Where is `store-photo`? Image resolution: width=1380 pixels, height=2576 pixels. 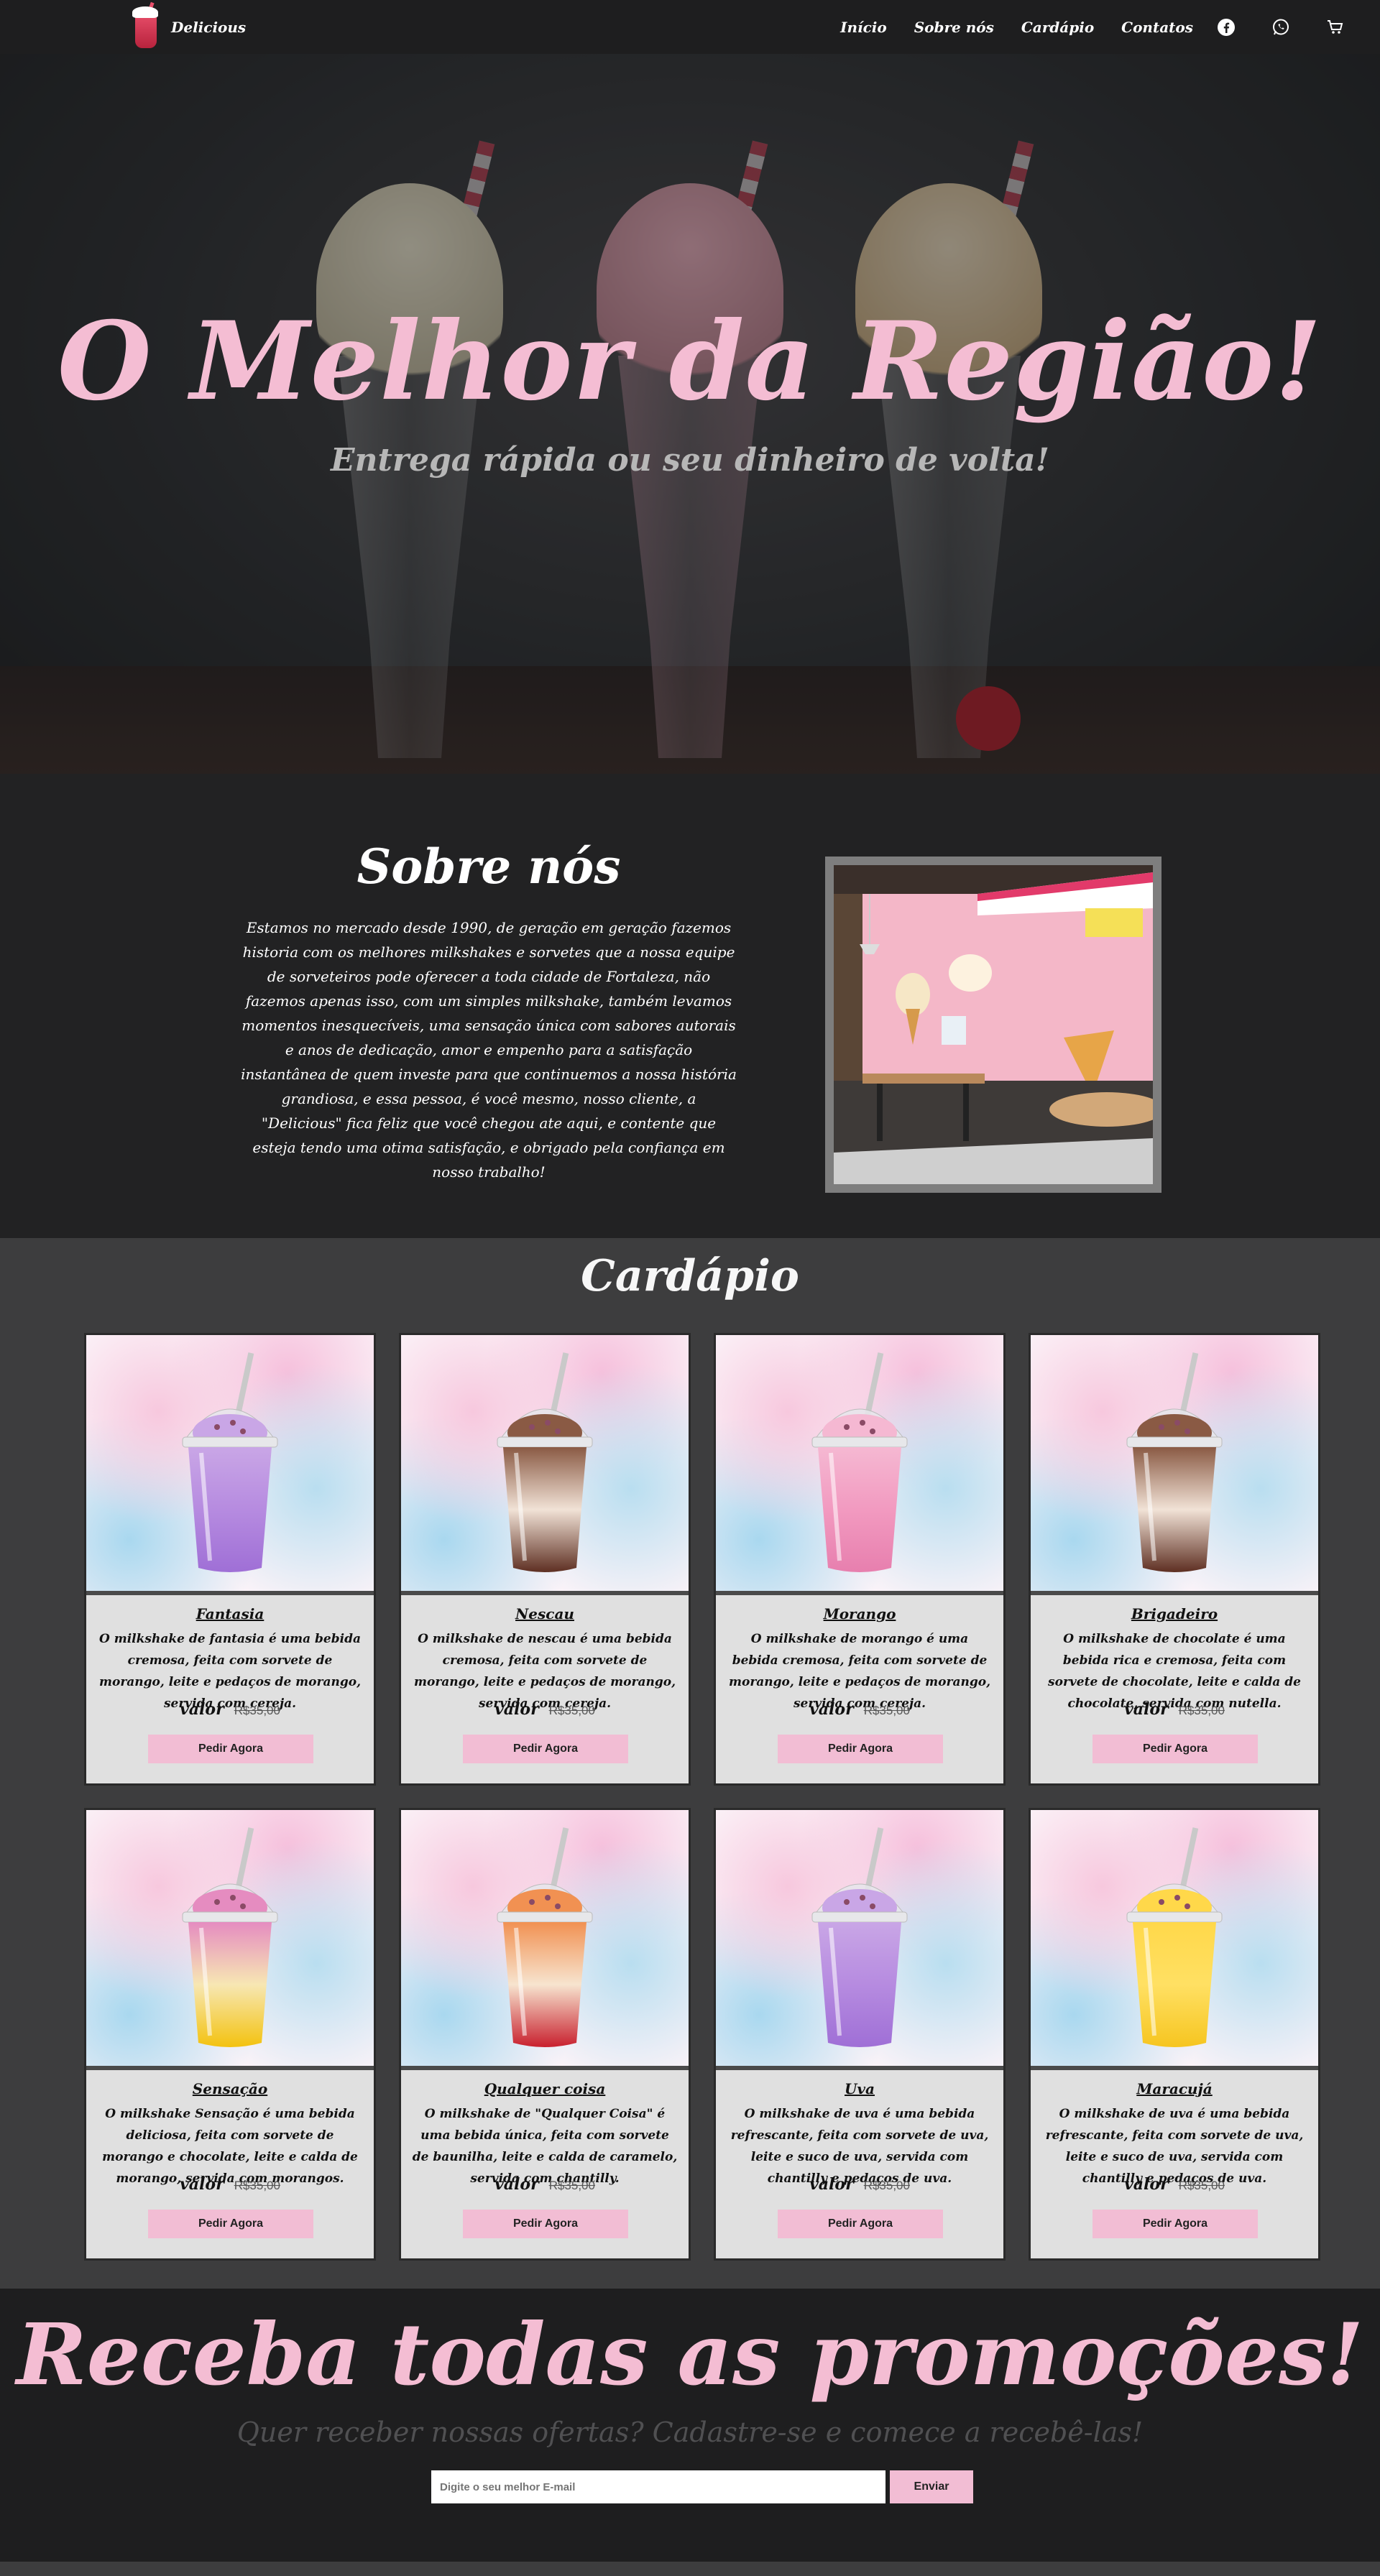
store-photo is located at coordinates (993, 1025).